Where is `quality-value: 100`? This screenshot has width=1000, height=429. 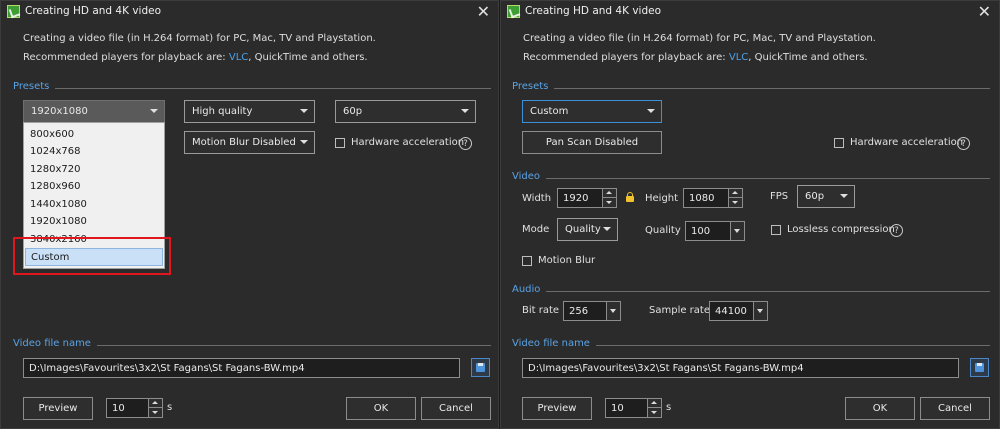
quality-value: 100 is located at coordinates (701, 231).